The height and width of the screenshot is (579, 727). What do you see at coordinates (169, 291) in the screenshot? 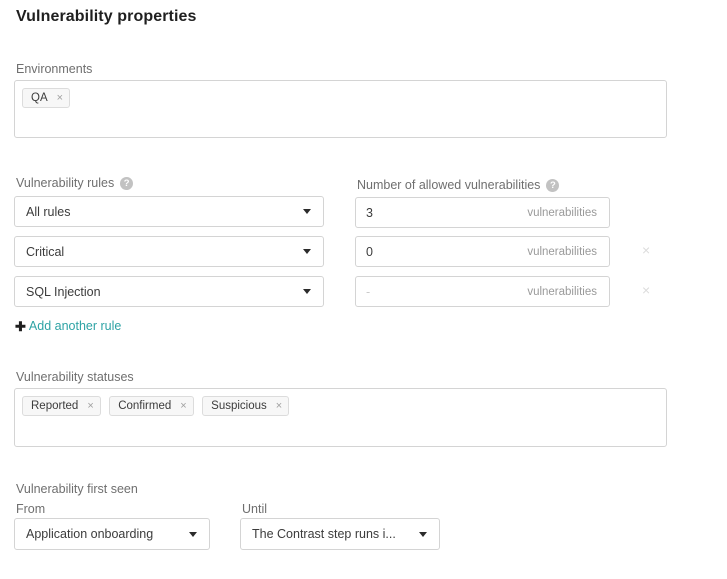
I see `rule-select-2: SQL Injection` at bounding box center [169, 291].